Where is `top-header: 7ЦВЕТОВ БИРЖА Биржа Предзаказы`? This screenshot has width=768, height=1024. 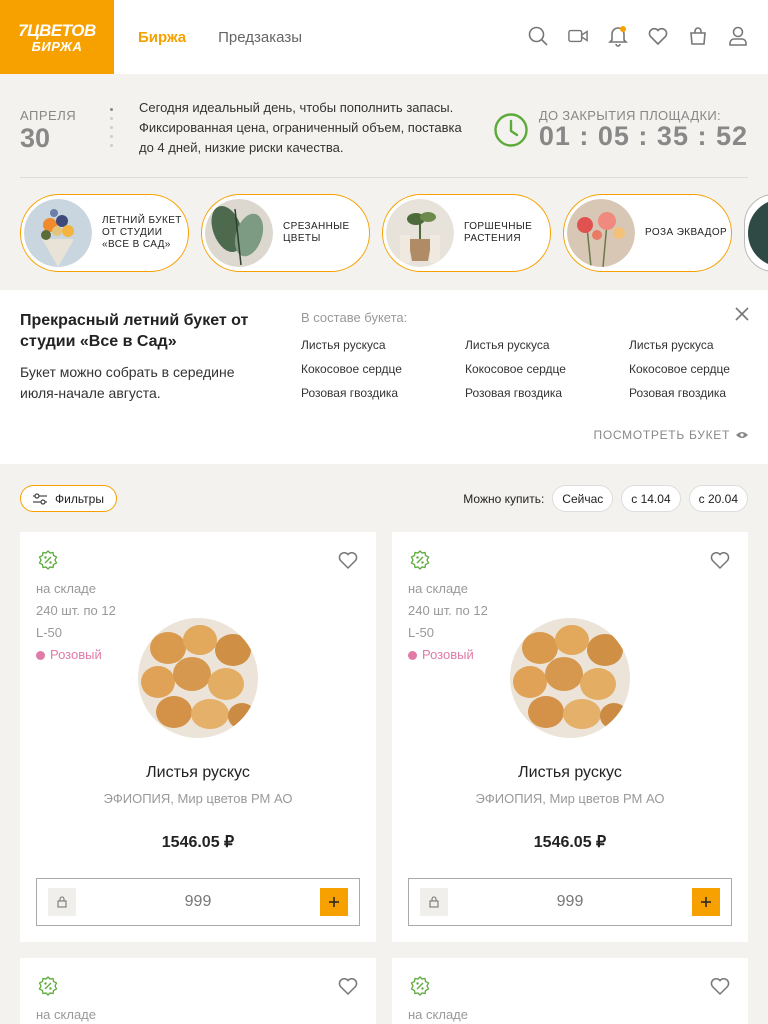 top-header: 7ЦВЕТОВ БИРЖА Биржа Предзаказы is located at coordinates (384, 37).